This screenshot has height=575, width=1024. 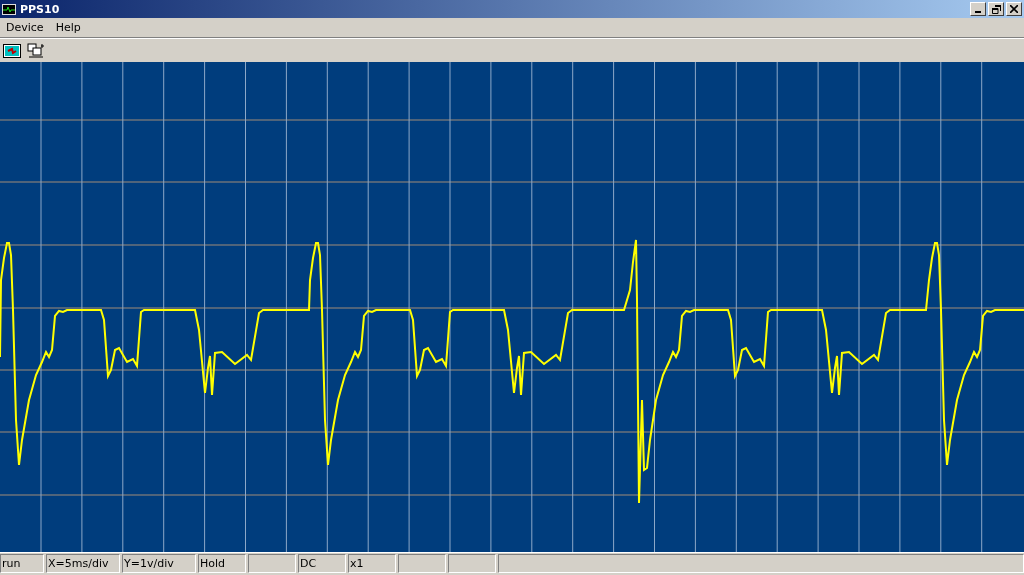 I want to click on status-pane: X=5ms/div, so click(x=83, y=563).